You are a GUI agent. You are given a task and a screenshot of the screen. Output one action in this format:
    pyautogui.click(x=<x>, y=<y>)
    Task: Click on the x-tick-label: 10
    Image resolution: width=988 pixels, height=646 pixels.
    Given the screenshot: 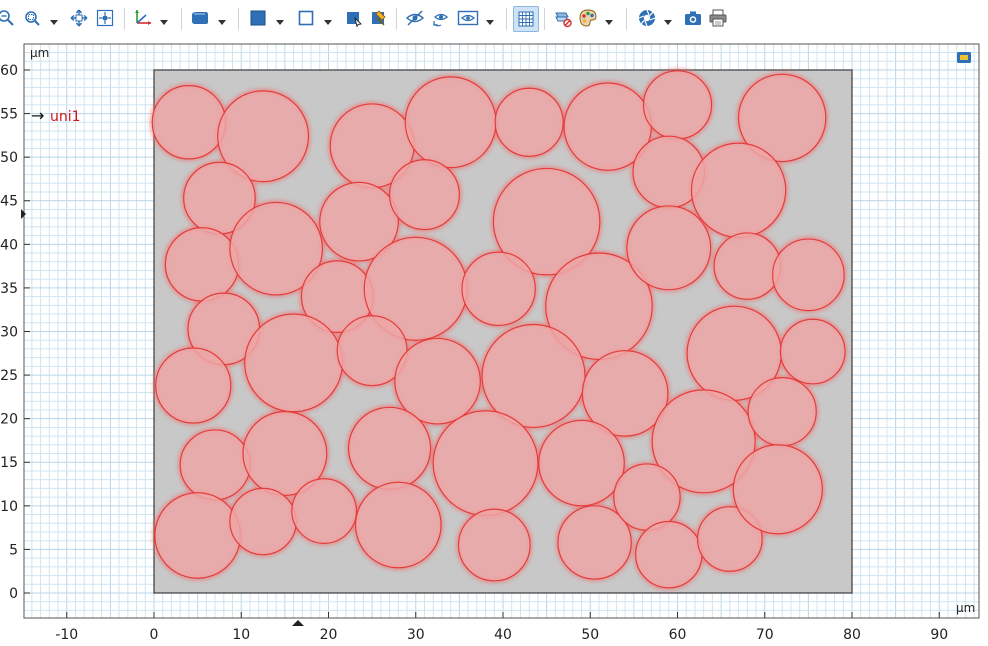 What is the action you would take?
    pyautogui.click(x=241, y=634)
    